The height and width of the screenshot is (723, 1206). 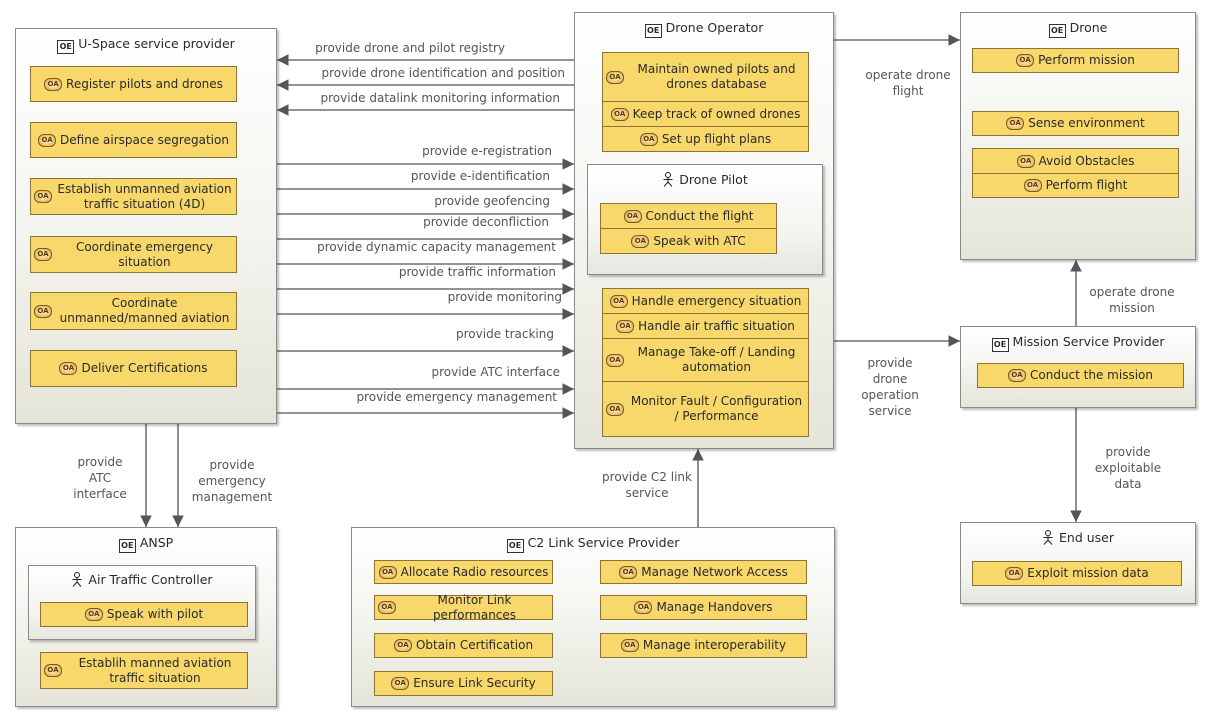 What do you see at coordinates (716, 325) in the screenshot?
I see `activity-label: Handle air traffic situation` at bounding box center [716, 325].